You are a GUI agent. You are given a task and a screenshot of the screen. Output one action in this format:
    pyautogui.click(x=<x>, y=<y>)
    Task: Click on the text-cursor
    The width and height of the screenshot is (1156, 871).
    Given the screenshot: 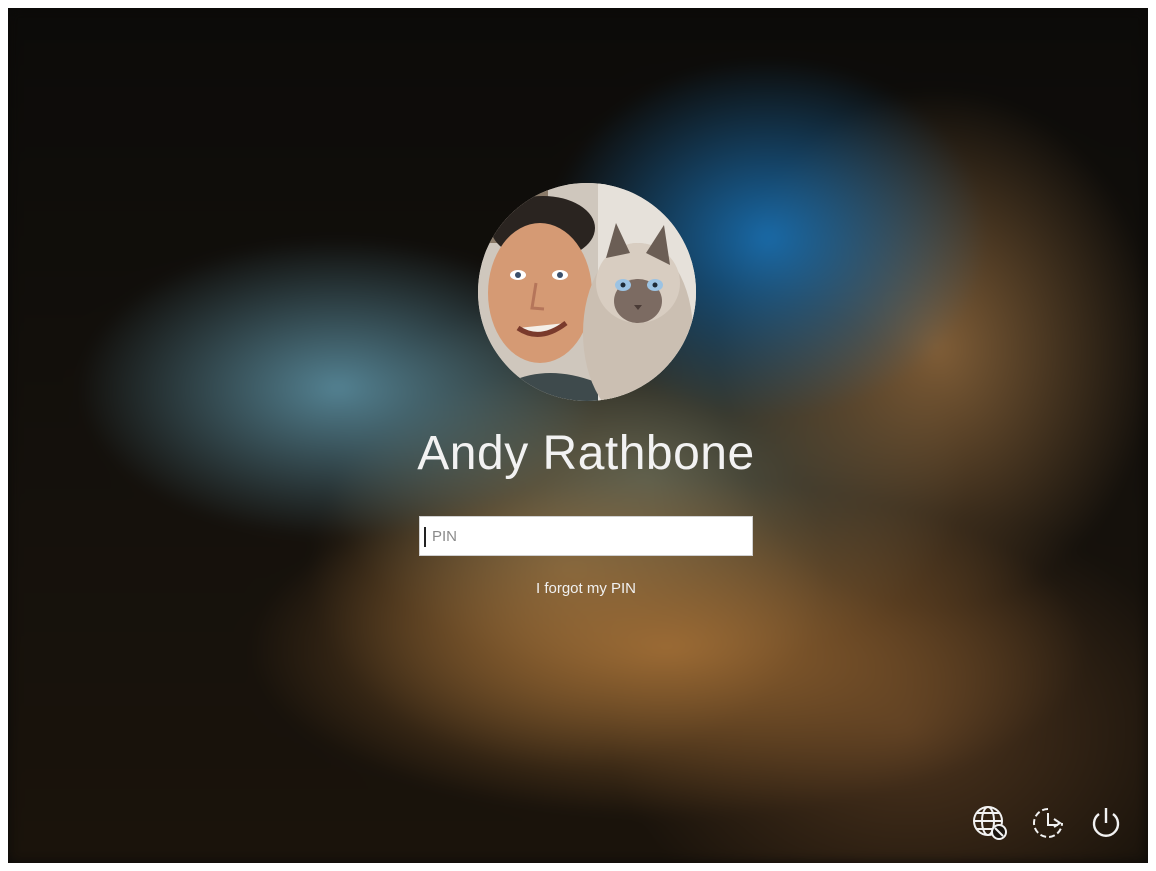 What is the action you would take?
    pyautogui.click(x=425, y=537)
    